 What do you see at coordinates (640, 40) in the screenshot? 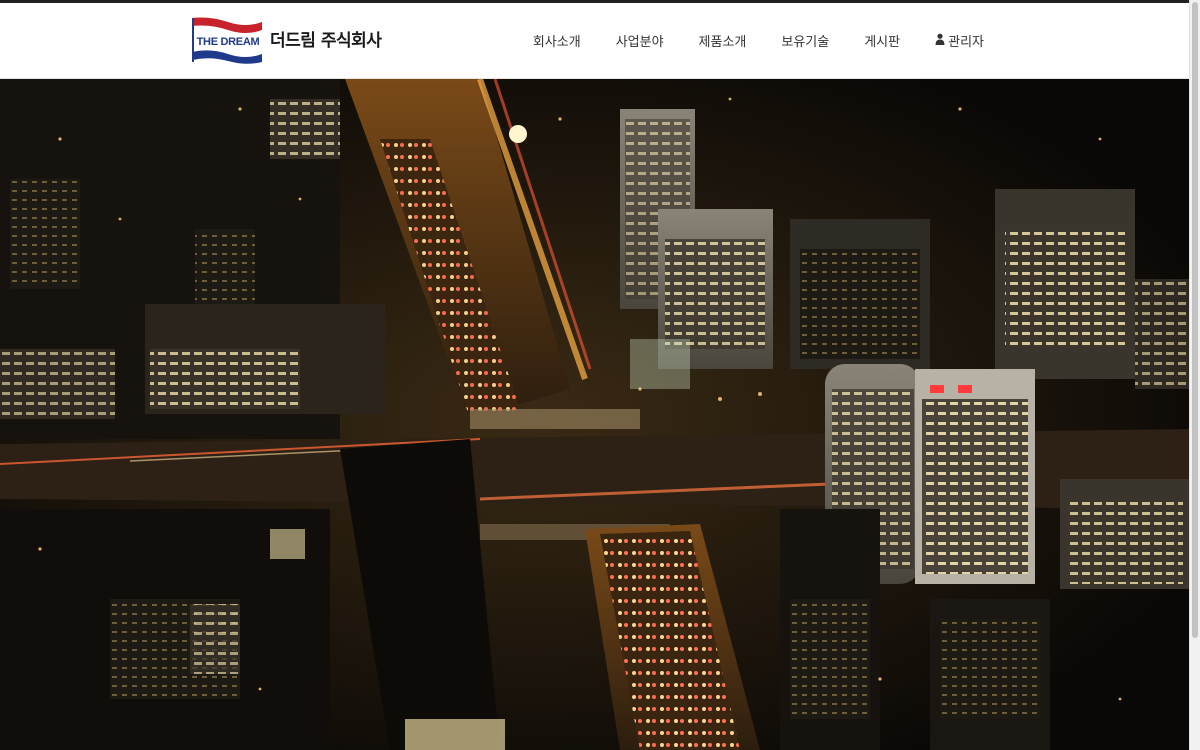
I see `nav-item-business: 사업분야` at bounding box center [640, 40].